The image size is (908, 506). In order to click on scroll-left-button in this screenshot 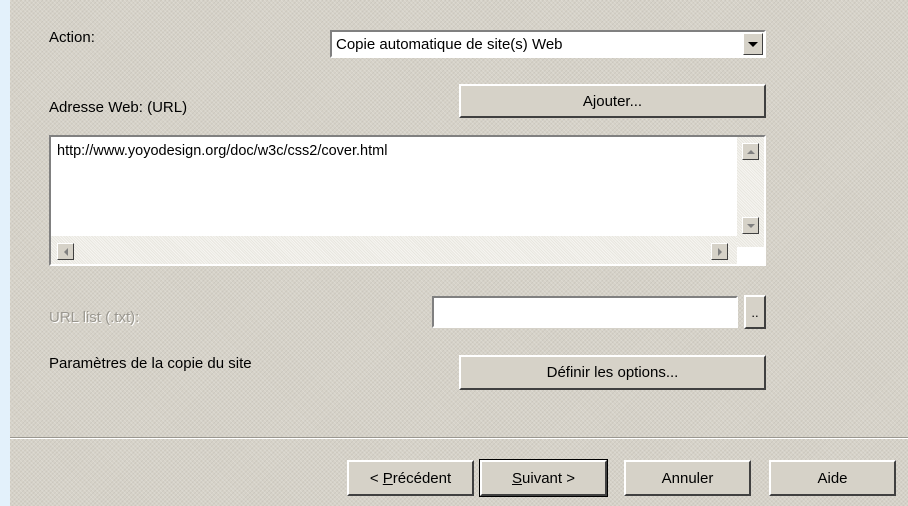, I will do `click(65, 251)`.